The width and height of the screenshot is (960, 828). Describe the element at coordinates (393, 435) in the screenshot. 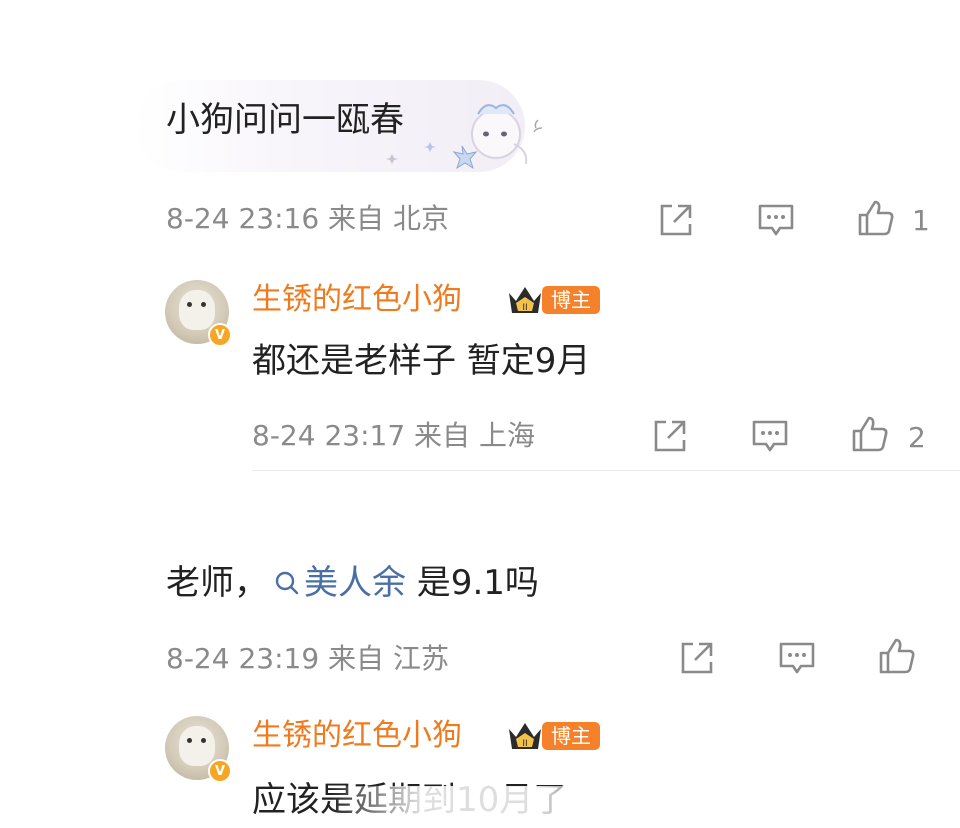

I see `reply-meta: 8-24 23:17 来自 上海` at that location.